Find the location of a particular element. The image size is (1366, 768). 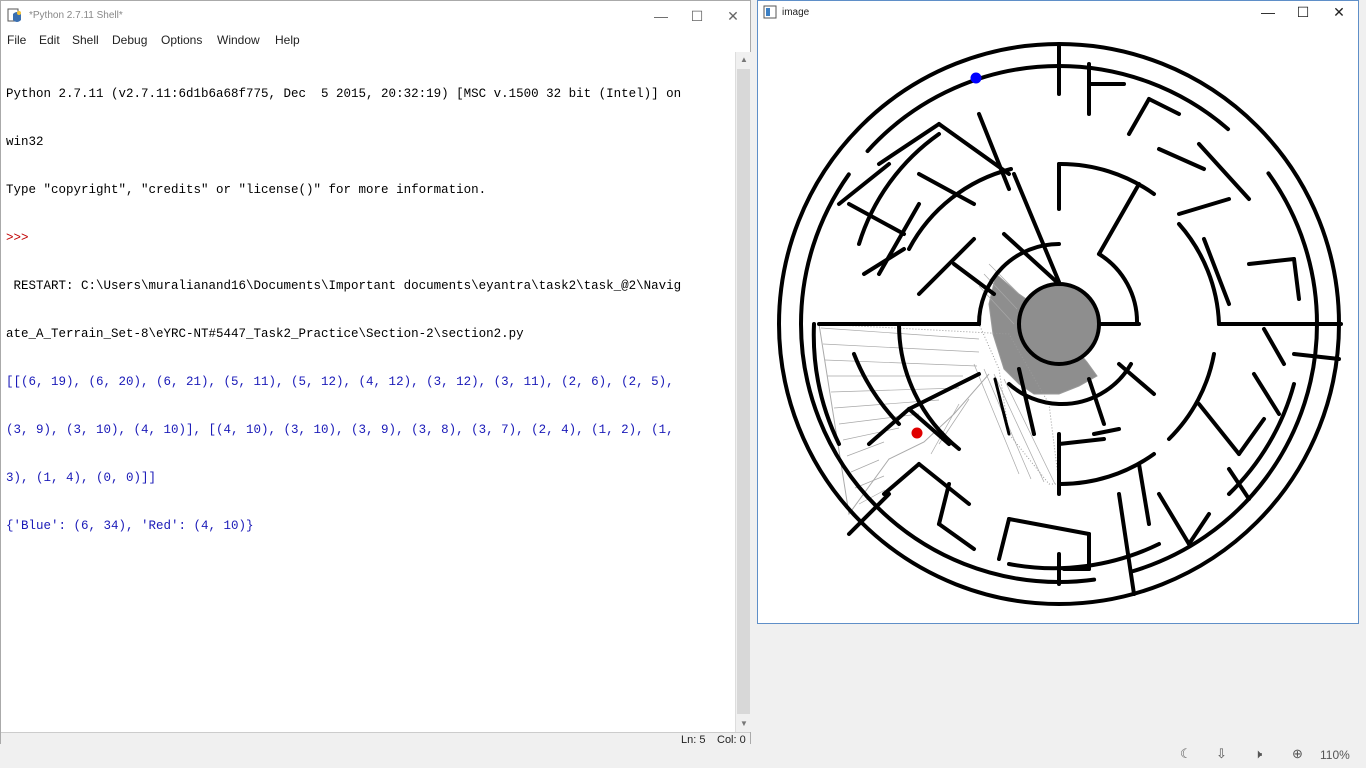

prompt-line: >>> is located at coordinates (21, 238).